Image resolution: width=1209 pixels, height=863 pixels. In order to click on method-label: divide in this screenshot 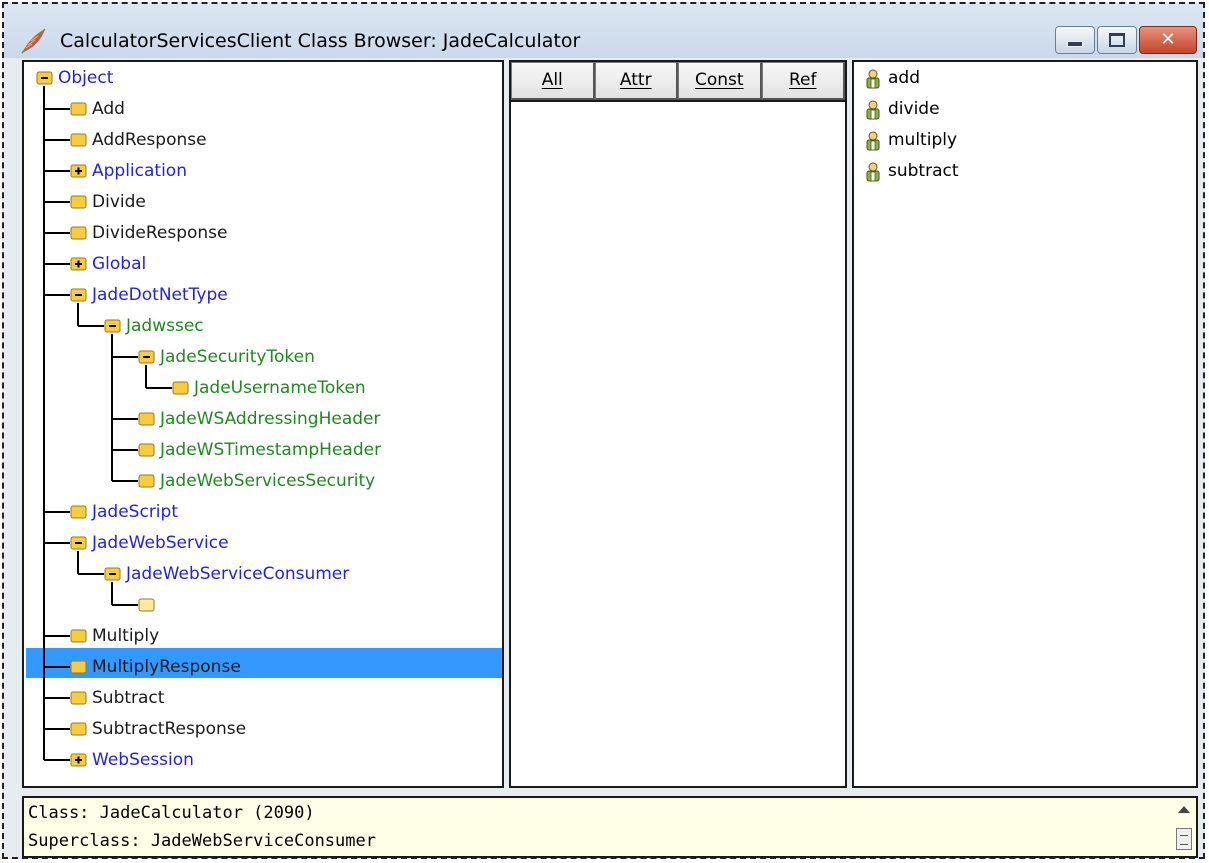, I will do `click(914, 109)`.